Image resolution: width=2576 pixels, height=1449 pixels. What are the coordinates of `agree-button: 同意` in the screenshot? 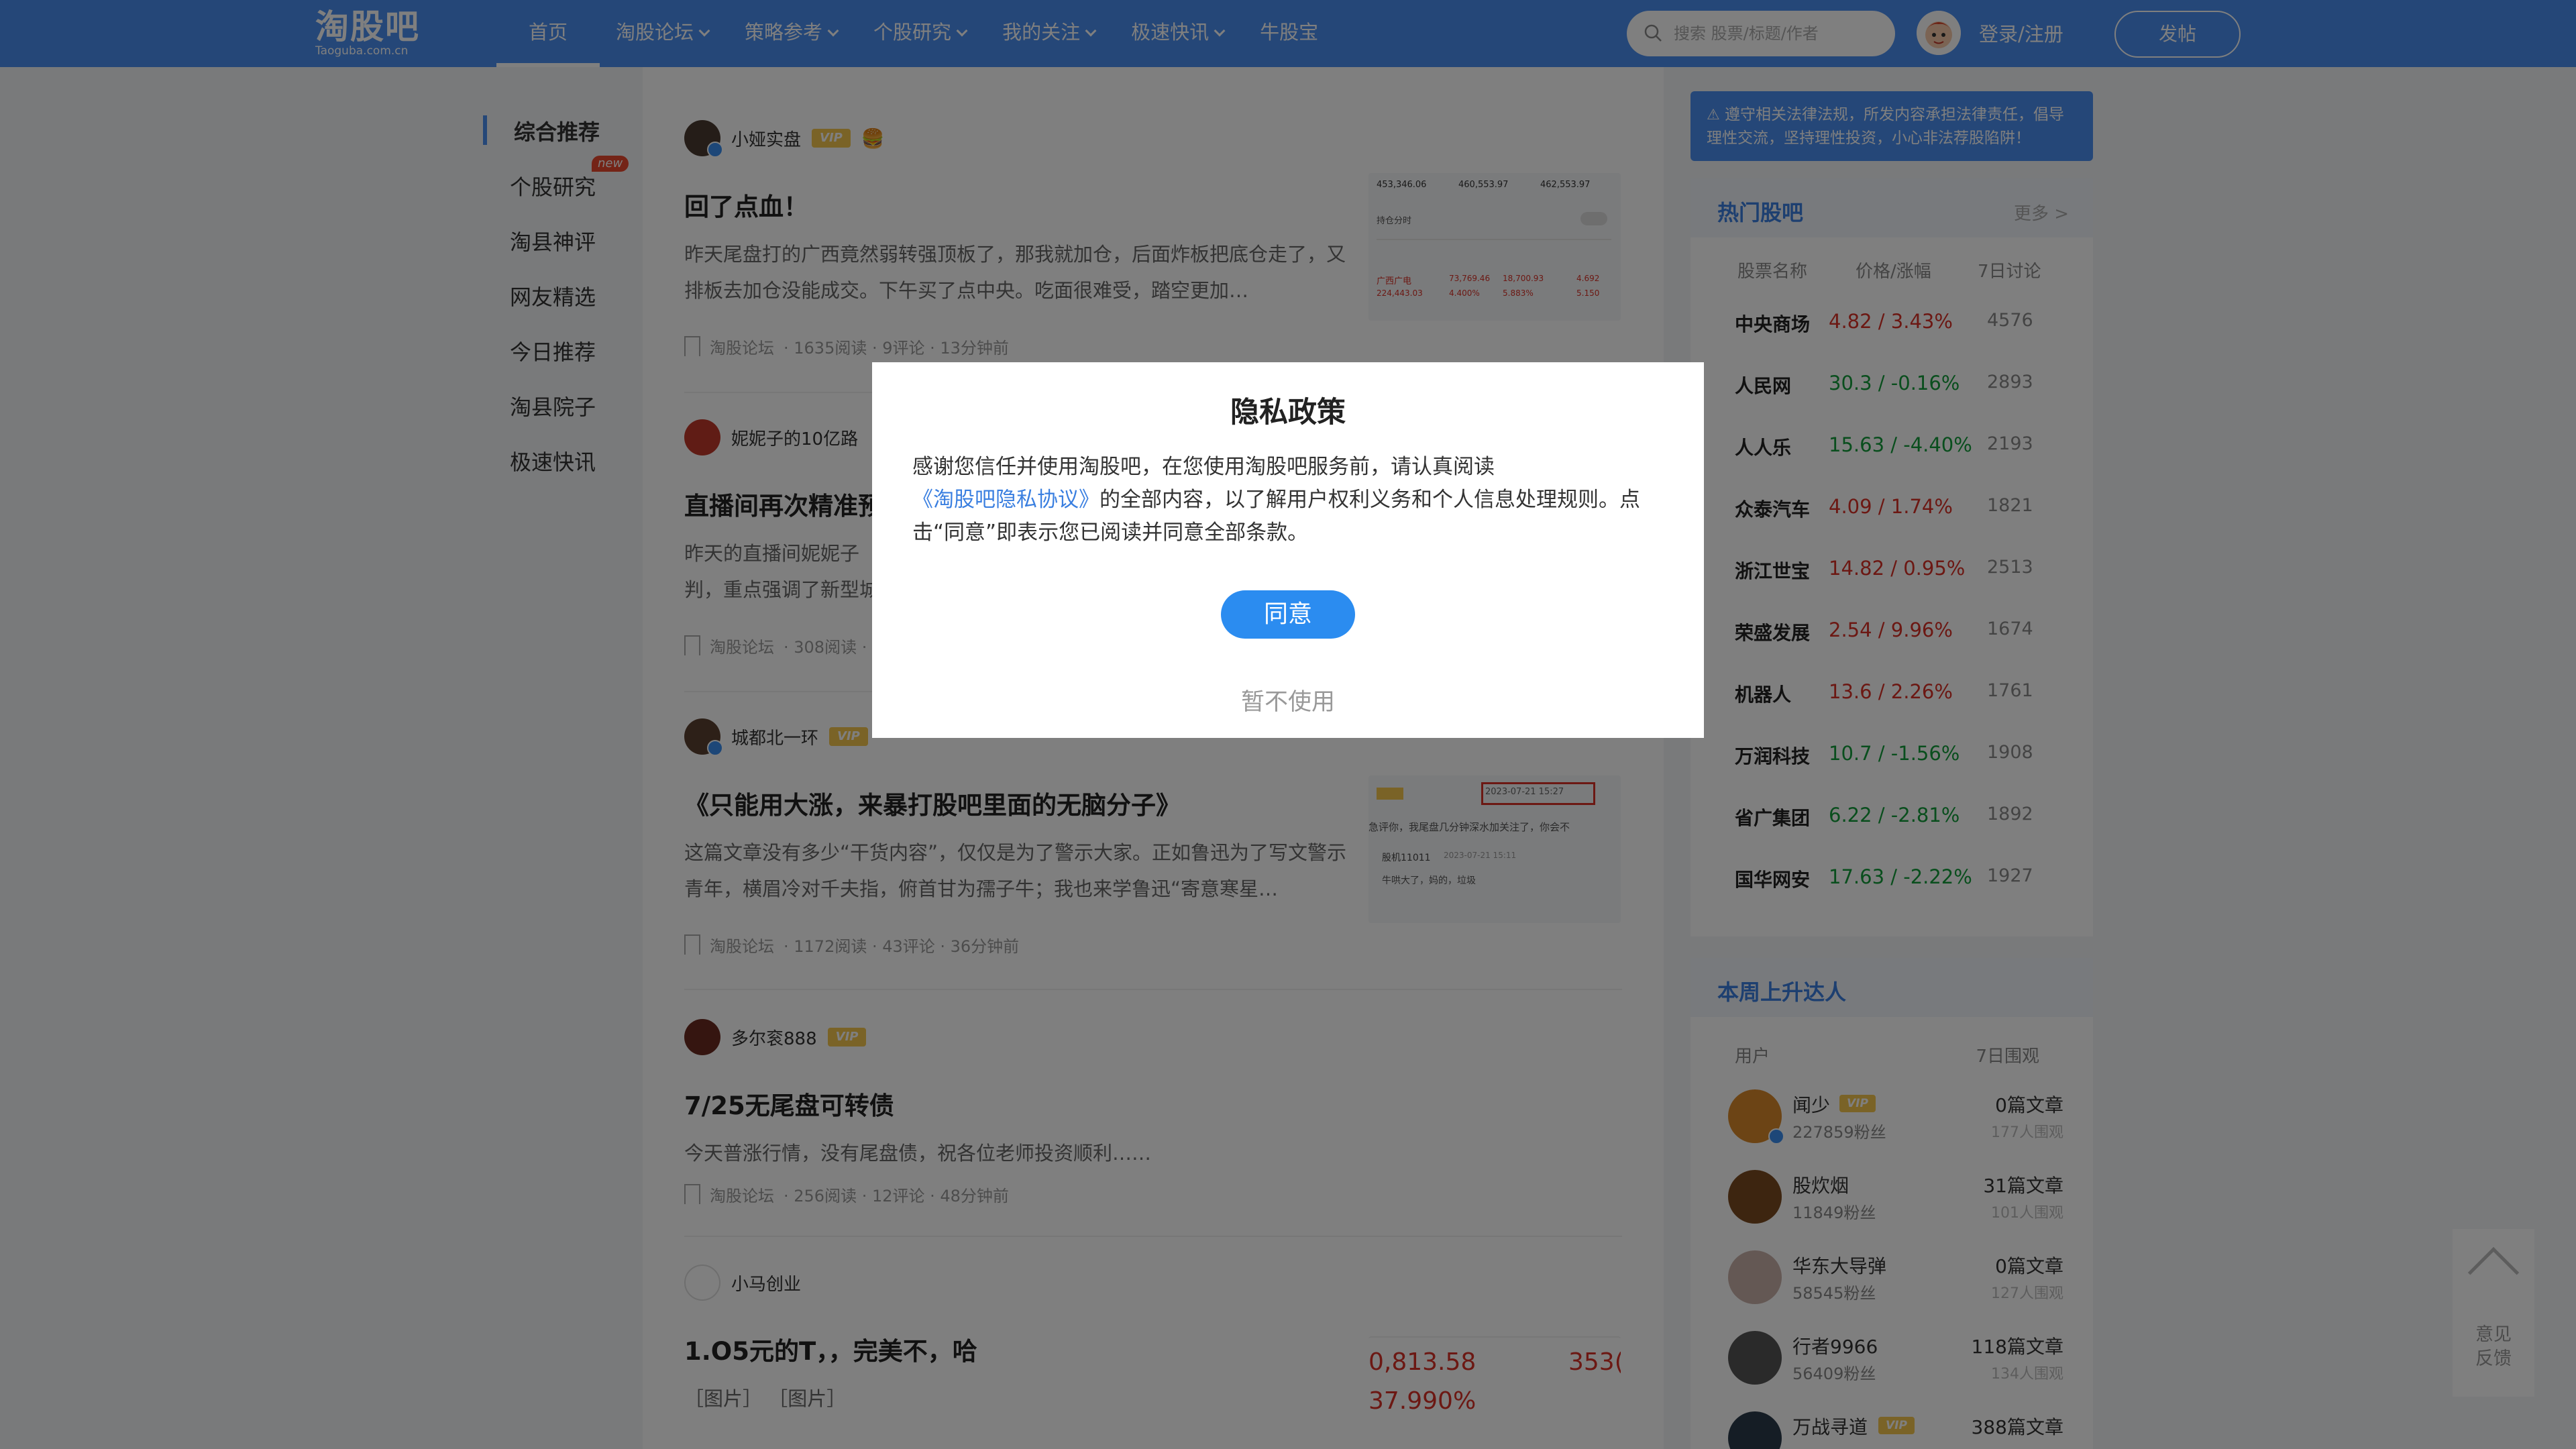 It's located at (1288, 614).